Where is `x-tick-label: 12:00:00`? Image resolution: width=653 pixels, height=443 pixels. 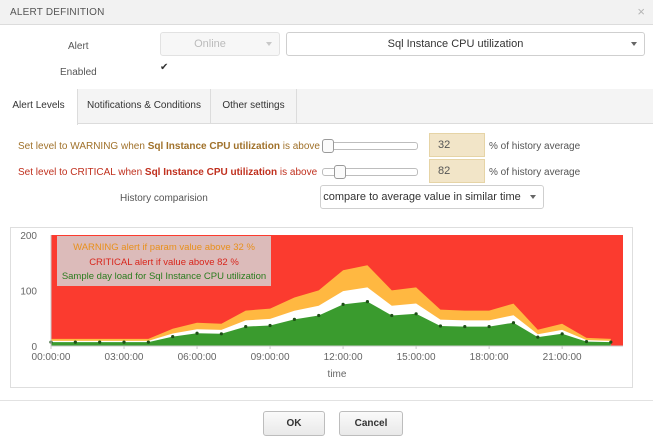 x-tick-label: 12:00:00 is located at coordinates (343, 357).